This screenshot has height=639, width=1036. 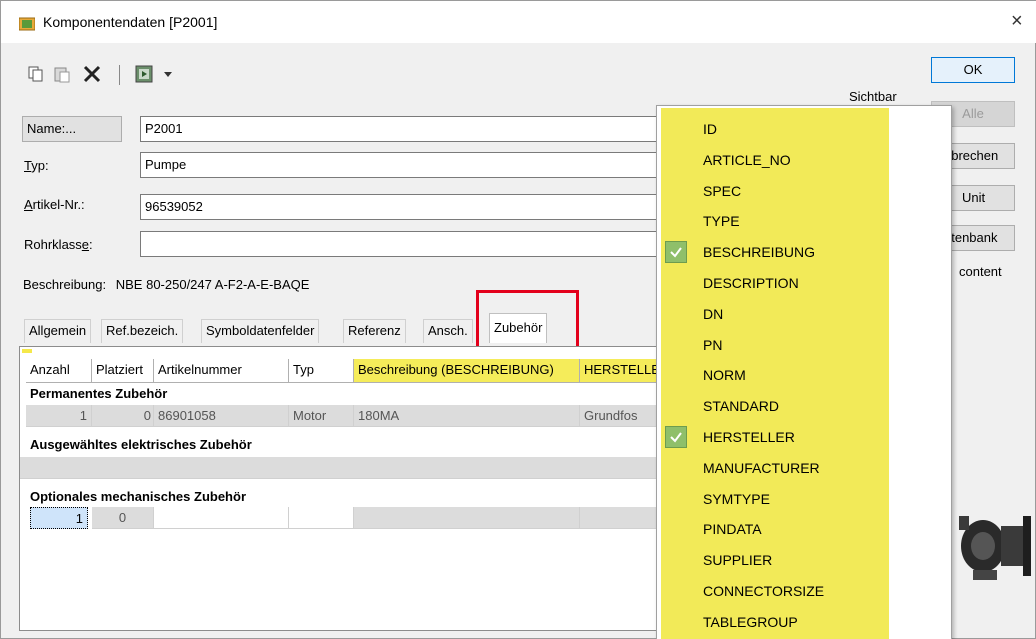 I want to click on col-header-beschreibung: Beschreibung (BESCHREIBUNG), so click(x=467, y=371).